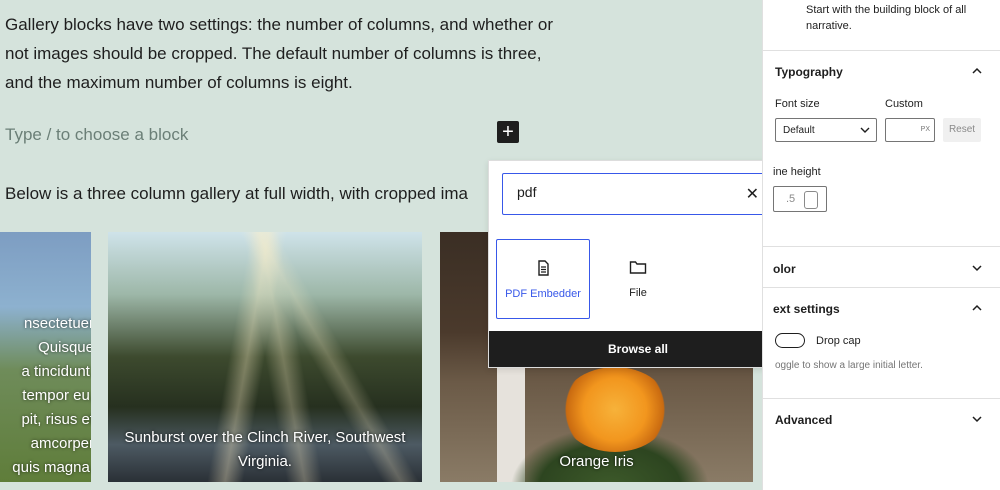 Image resolution: width=1000 pixels, height=490 pixels. Describe the element at coordinates (96, 135) in the screenshot. I see `block-placeholder: Type / to choose a block` at that location.